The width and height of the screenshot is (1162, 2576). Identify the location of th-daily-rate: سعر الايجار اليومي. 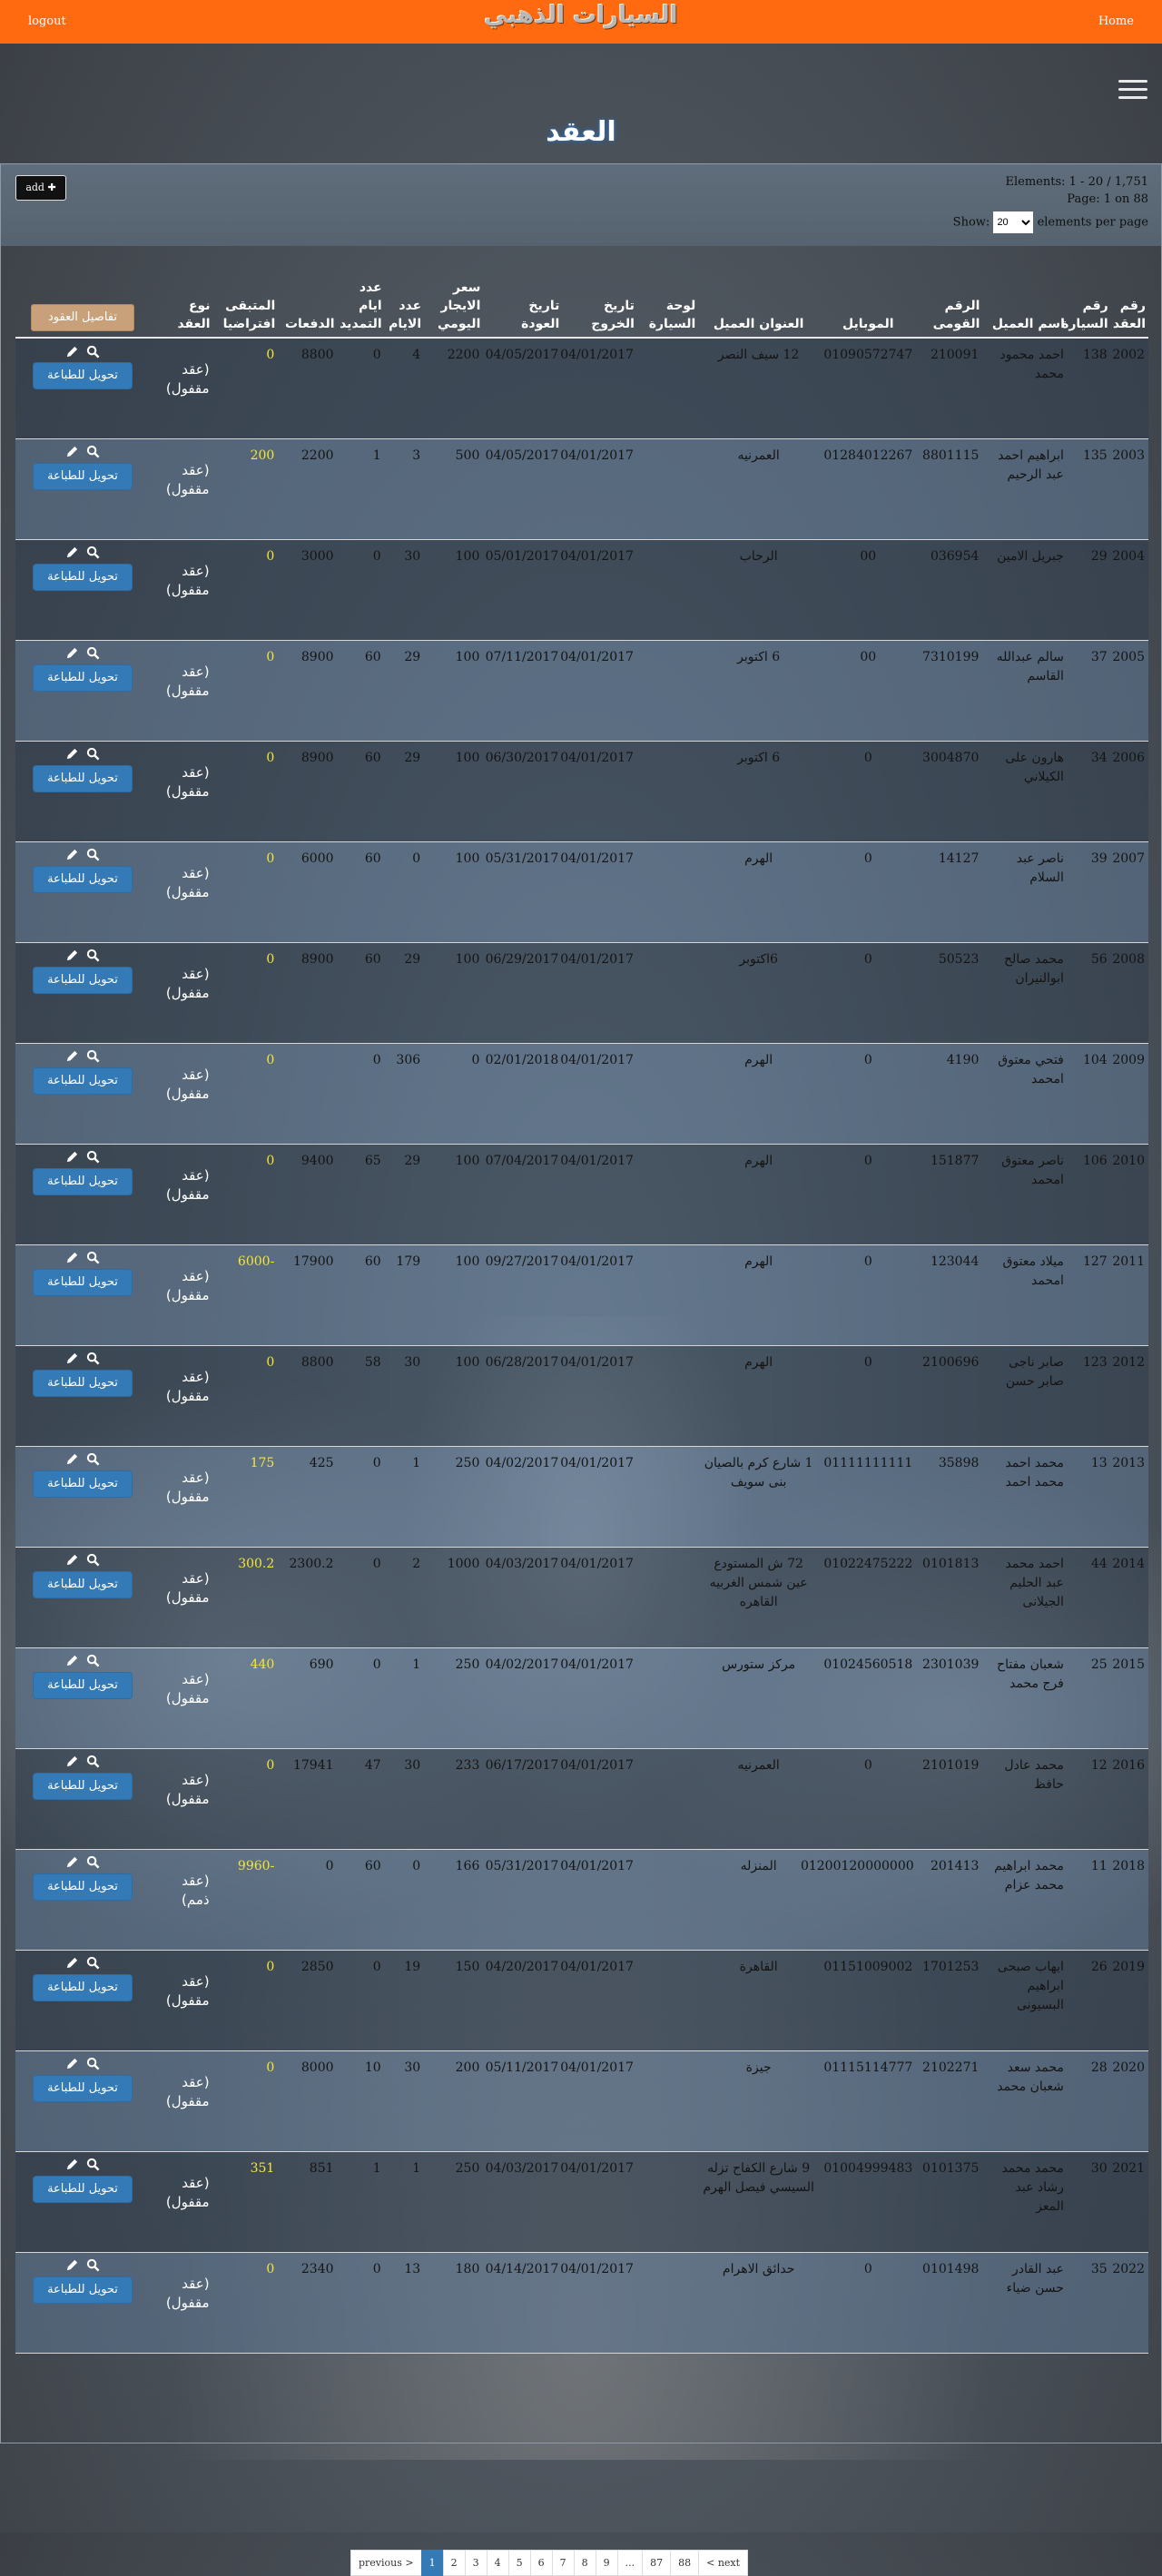
(454, 297).